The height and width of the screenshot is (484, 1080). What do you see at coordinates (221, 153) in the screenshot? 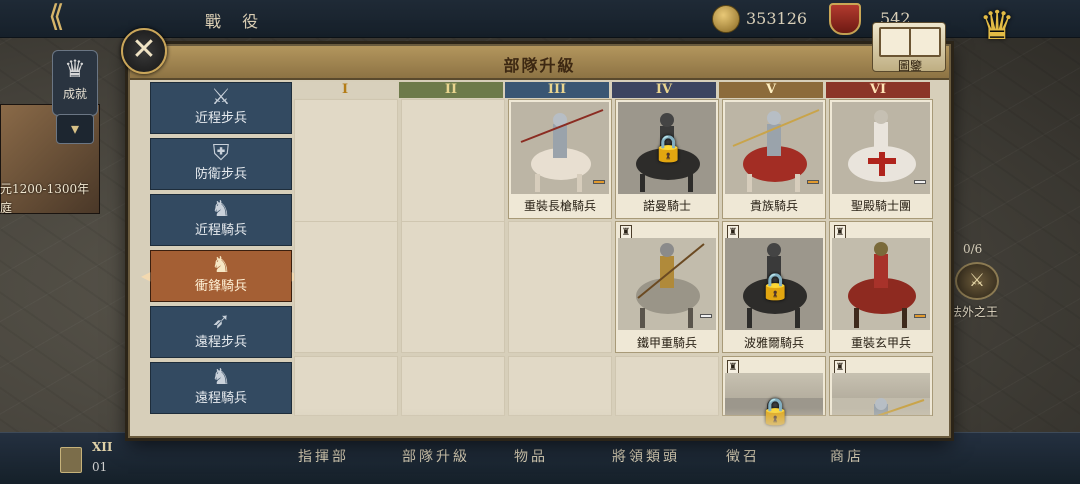
I see `shield-icon: ⛨` at bounding box center [221, 153].